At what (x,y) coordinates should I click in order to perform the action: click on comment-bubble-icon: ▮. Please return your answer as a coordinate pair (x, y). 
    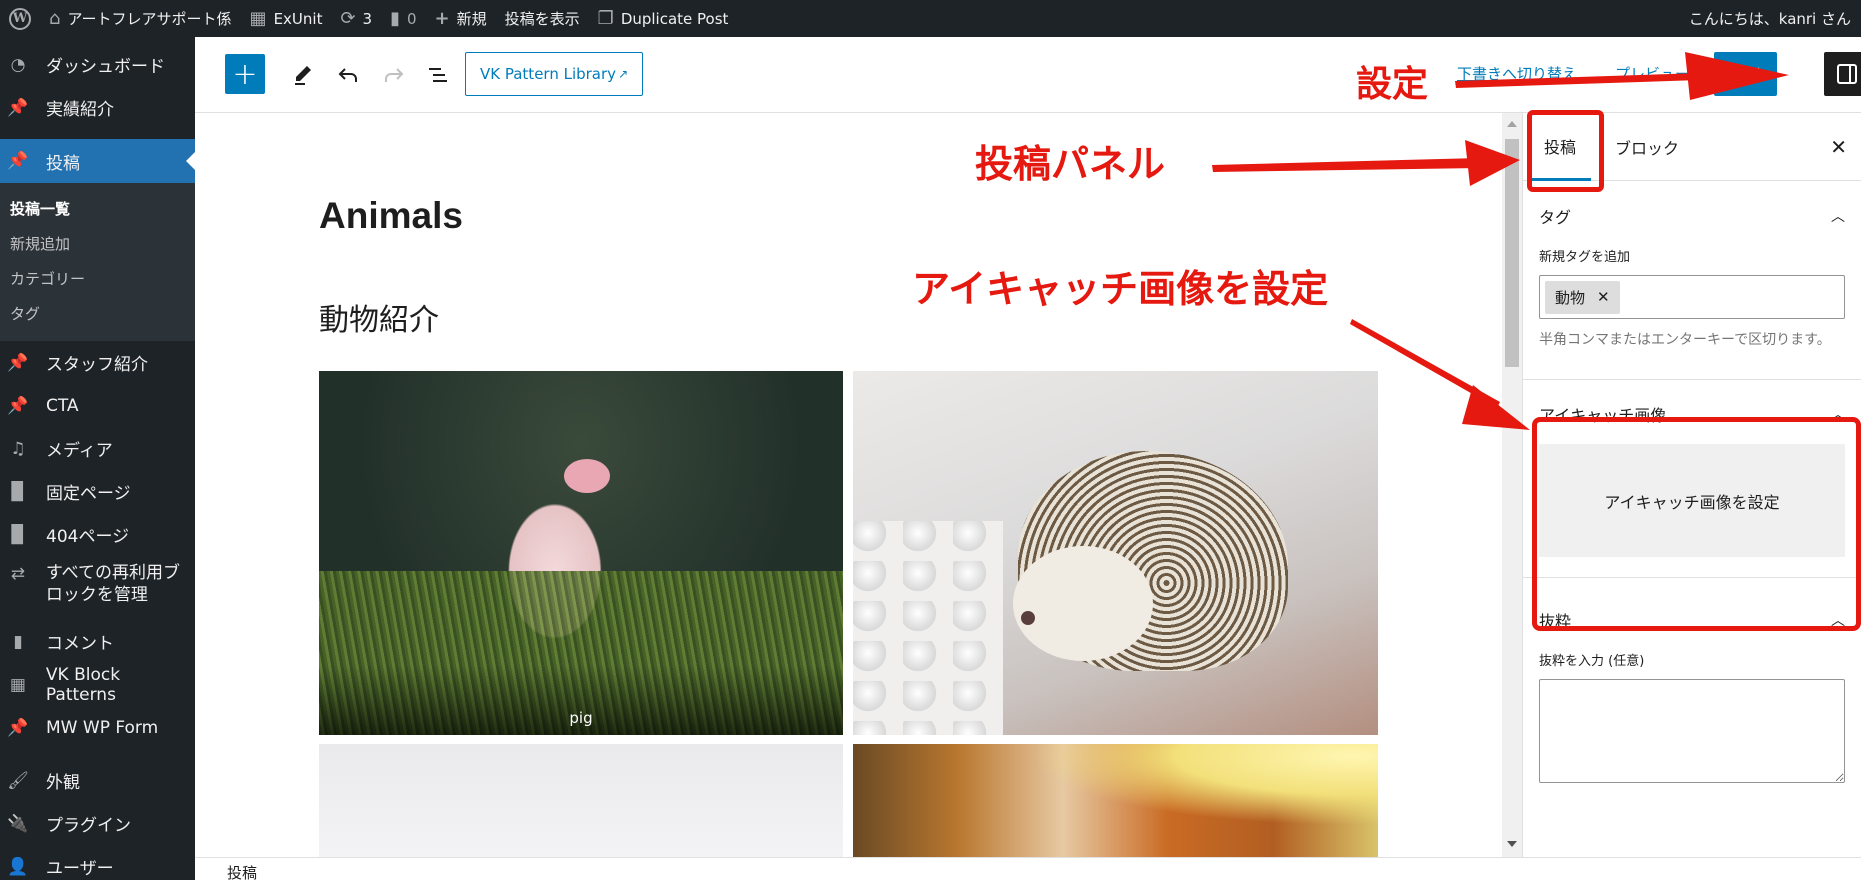
    Looking at the image, I should click on (395, 18).